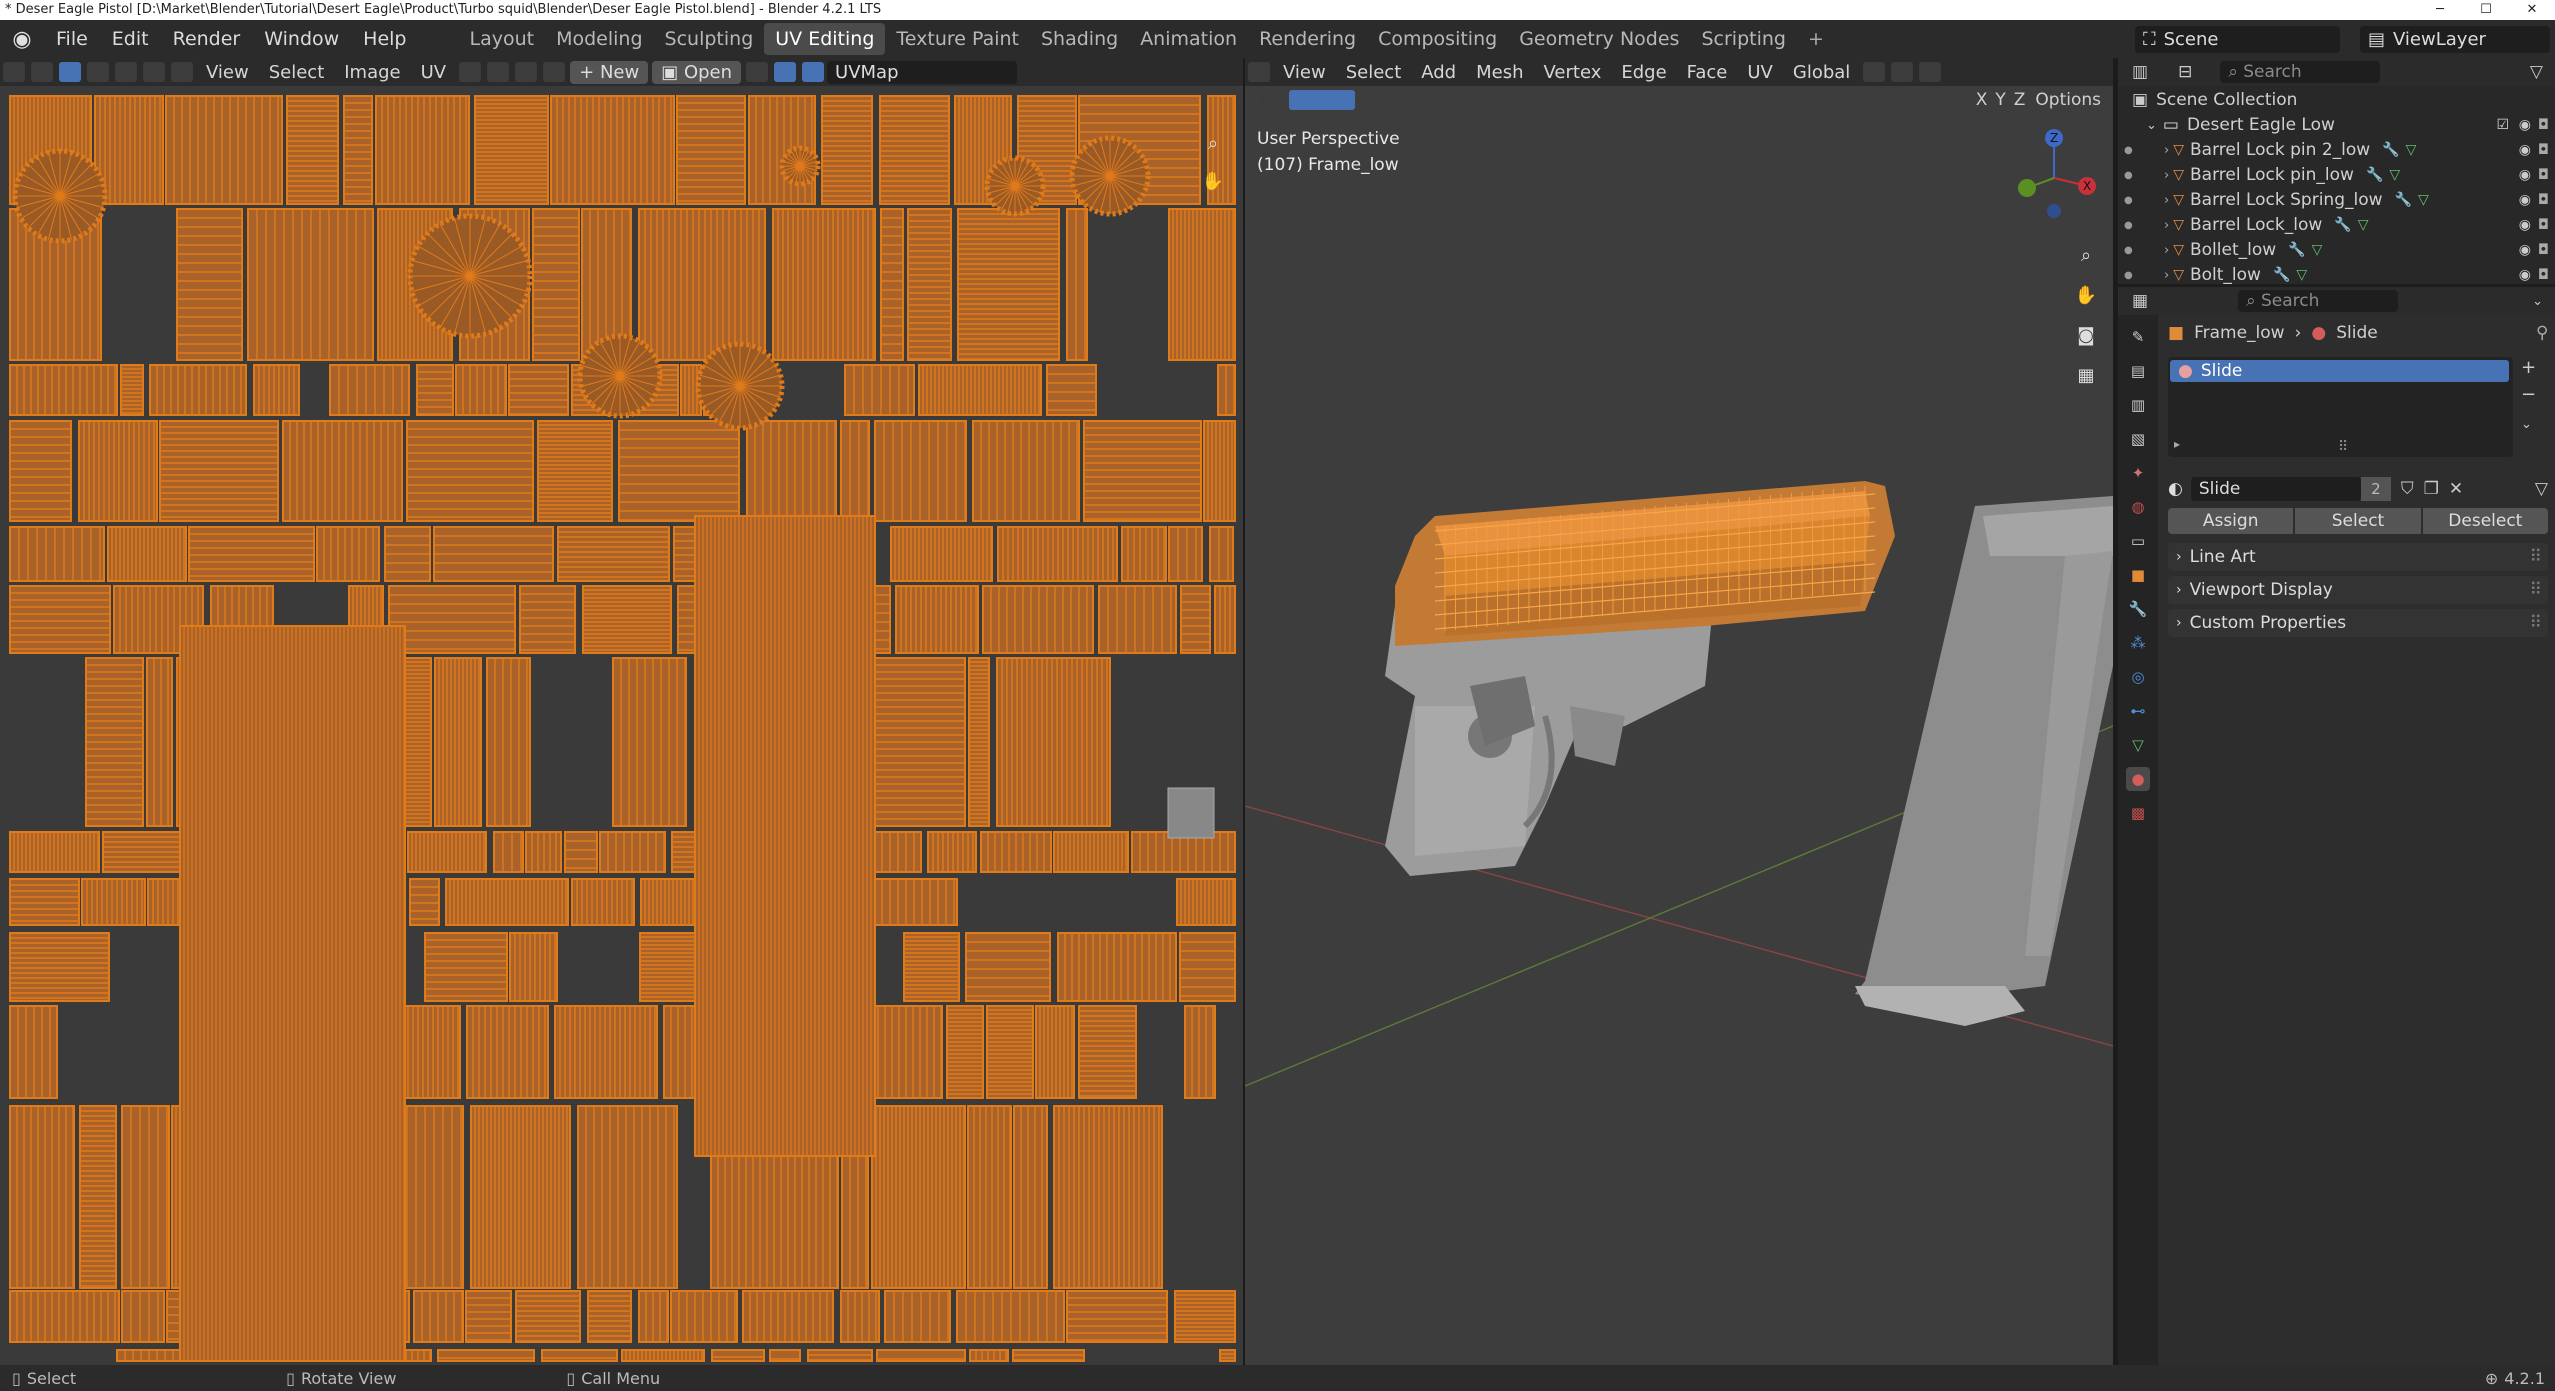 This screenshot has height=1391, width=2555. What do you see at coordinates (227, 72) in the screenshot?
I see `uv-menu-view: View` at bounding box center [227, 72].